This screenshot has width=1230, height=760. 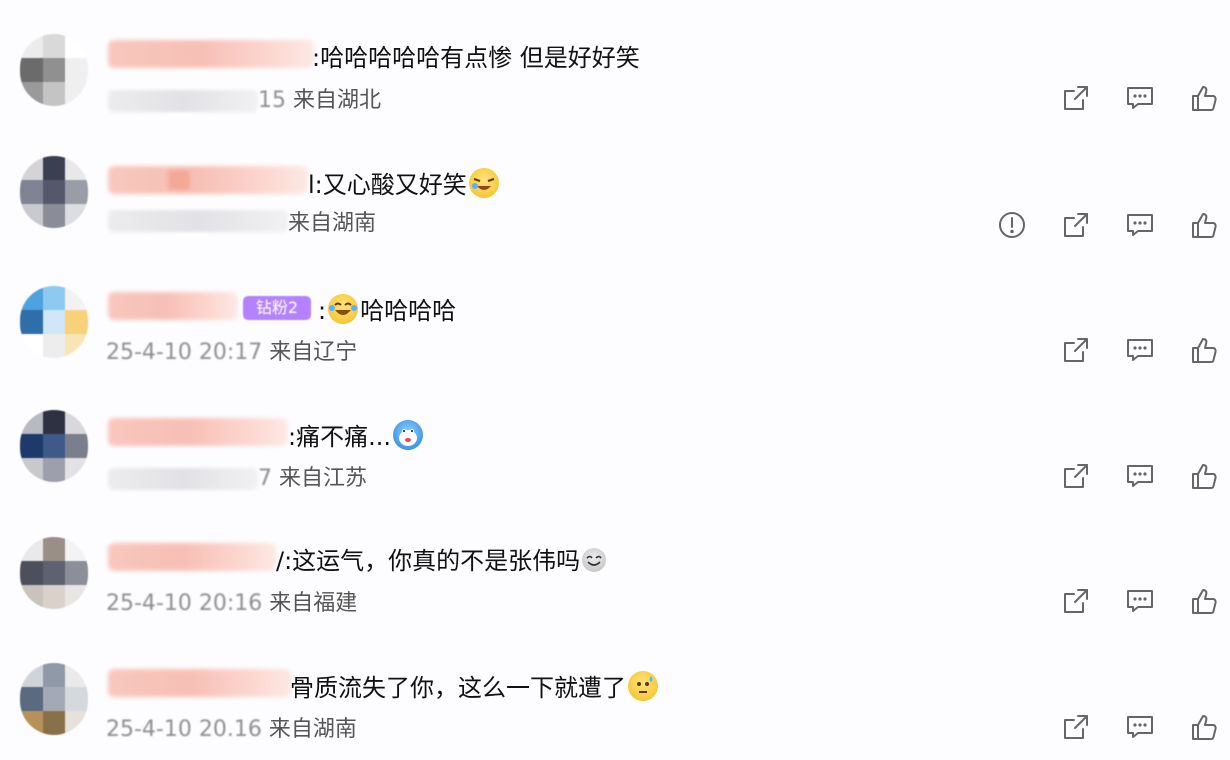 I want to click on comment-meta: 7 来自江苏, so click(x=312, y=479).